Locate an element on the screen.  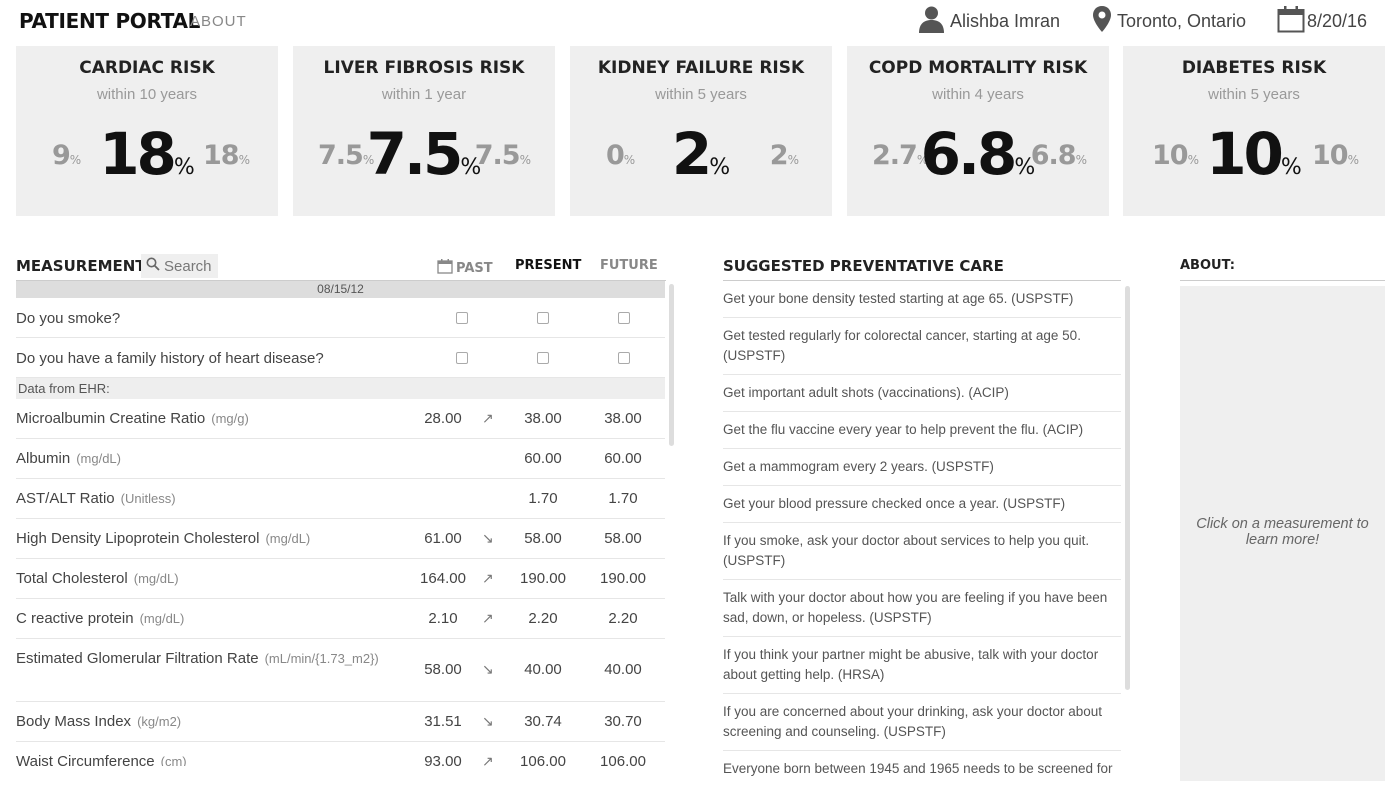
date-info: 8/20/16 is located at coordinates (1322, 21).